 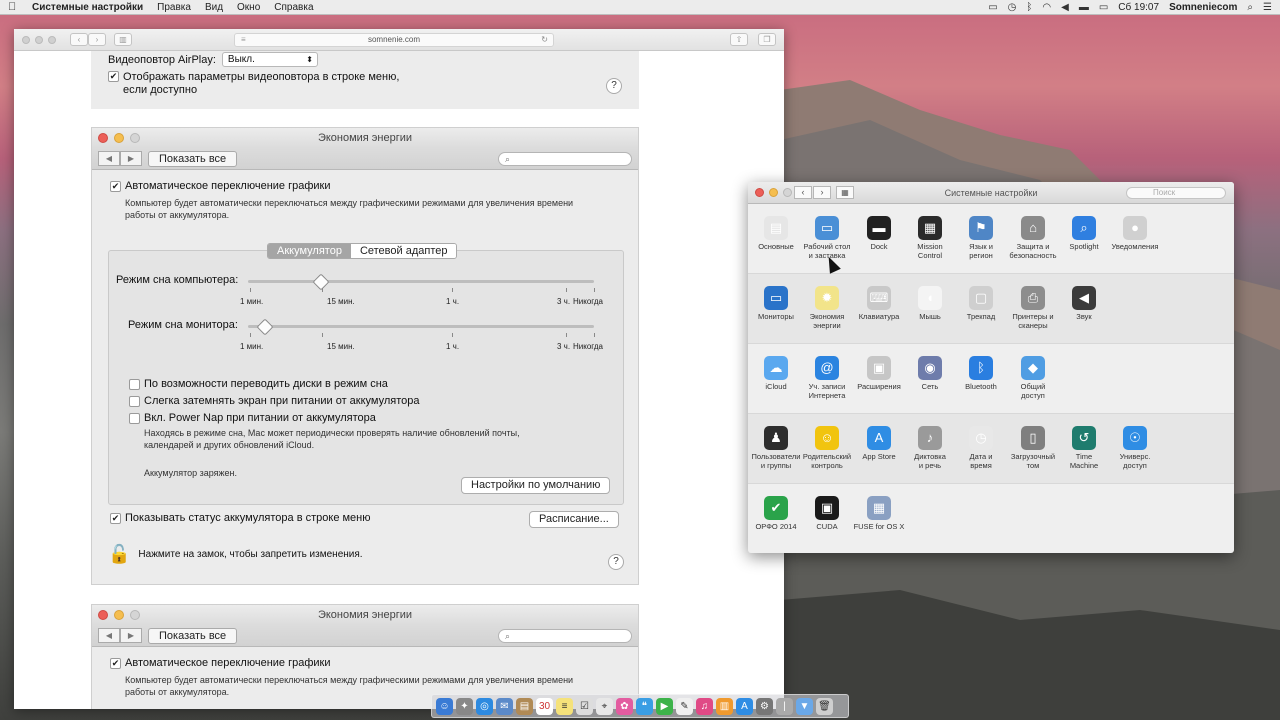 What do you see at coordinates (724, 706) in the screenshot?
I see `ibooks-icon: ▥` at bounding box center [724, 706].